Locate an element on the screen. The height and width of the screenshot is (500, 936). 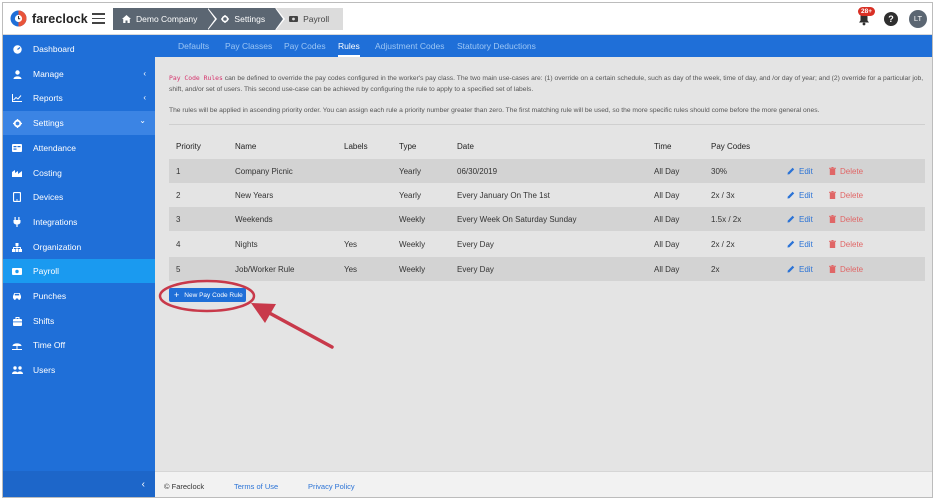
sidebar-item-label: Time Off is located at coordinates (49, 345).